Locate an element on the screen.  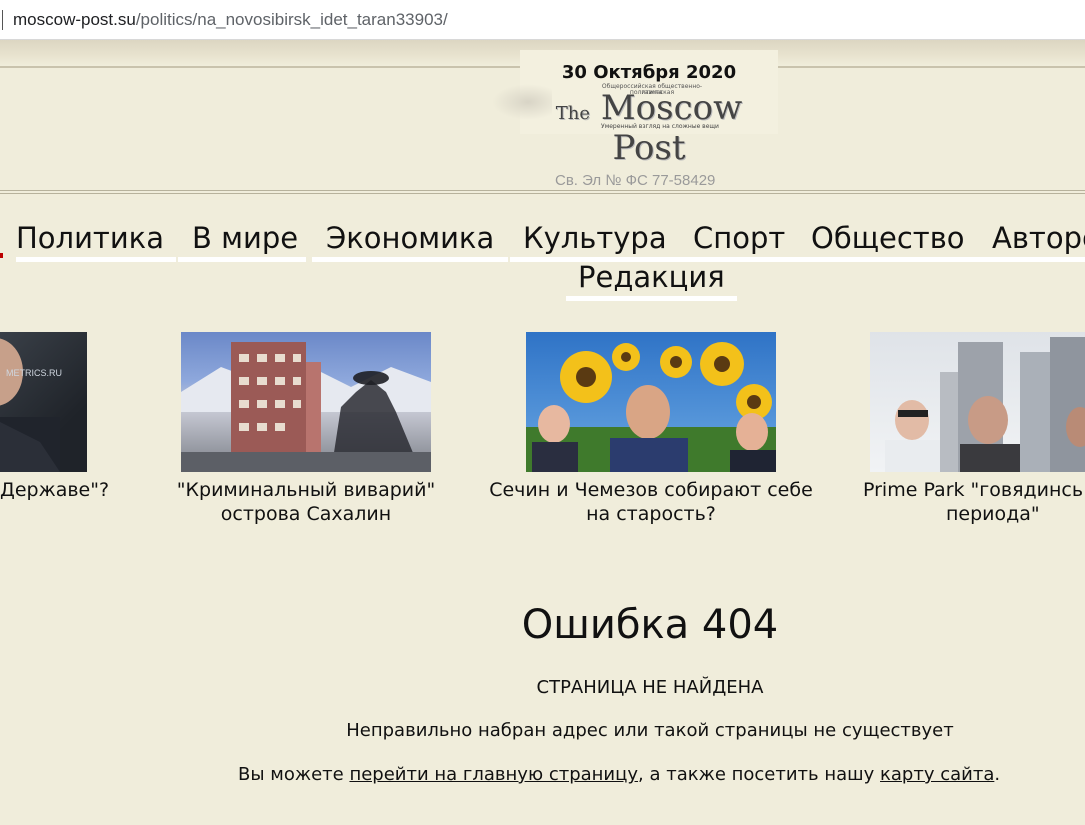
current-date: 30 Октября 2020 is located at coordinates (649, 72).